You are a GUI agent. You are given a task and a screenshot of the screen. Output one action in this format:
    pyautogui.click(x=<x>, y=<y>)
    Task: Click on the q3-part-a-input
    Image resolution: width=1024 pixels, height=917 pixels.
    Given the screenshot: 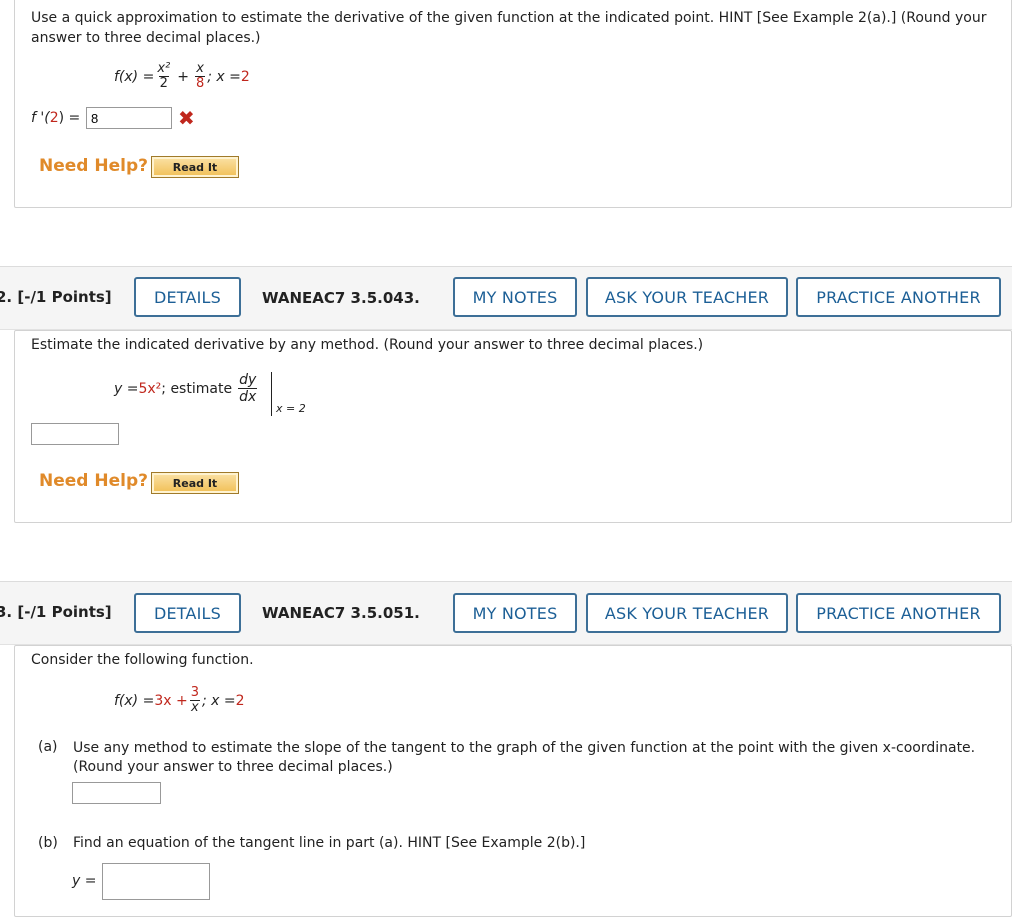 What is the action you would take?
    pyautogui.click(x=116, y=793)
    